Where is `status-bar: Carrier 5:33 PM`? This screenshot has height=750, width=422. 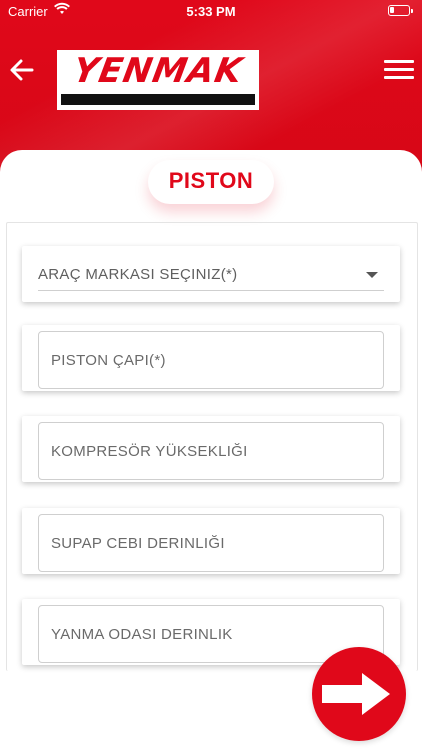 status-bar: Carrier 5:33 PM is located at coordinates (211, 11).